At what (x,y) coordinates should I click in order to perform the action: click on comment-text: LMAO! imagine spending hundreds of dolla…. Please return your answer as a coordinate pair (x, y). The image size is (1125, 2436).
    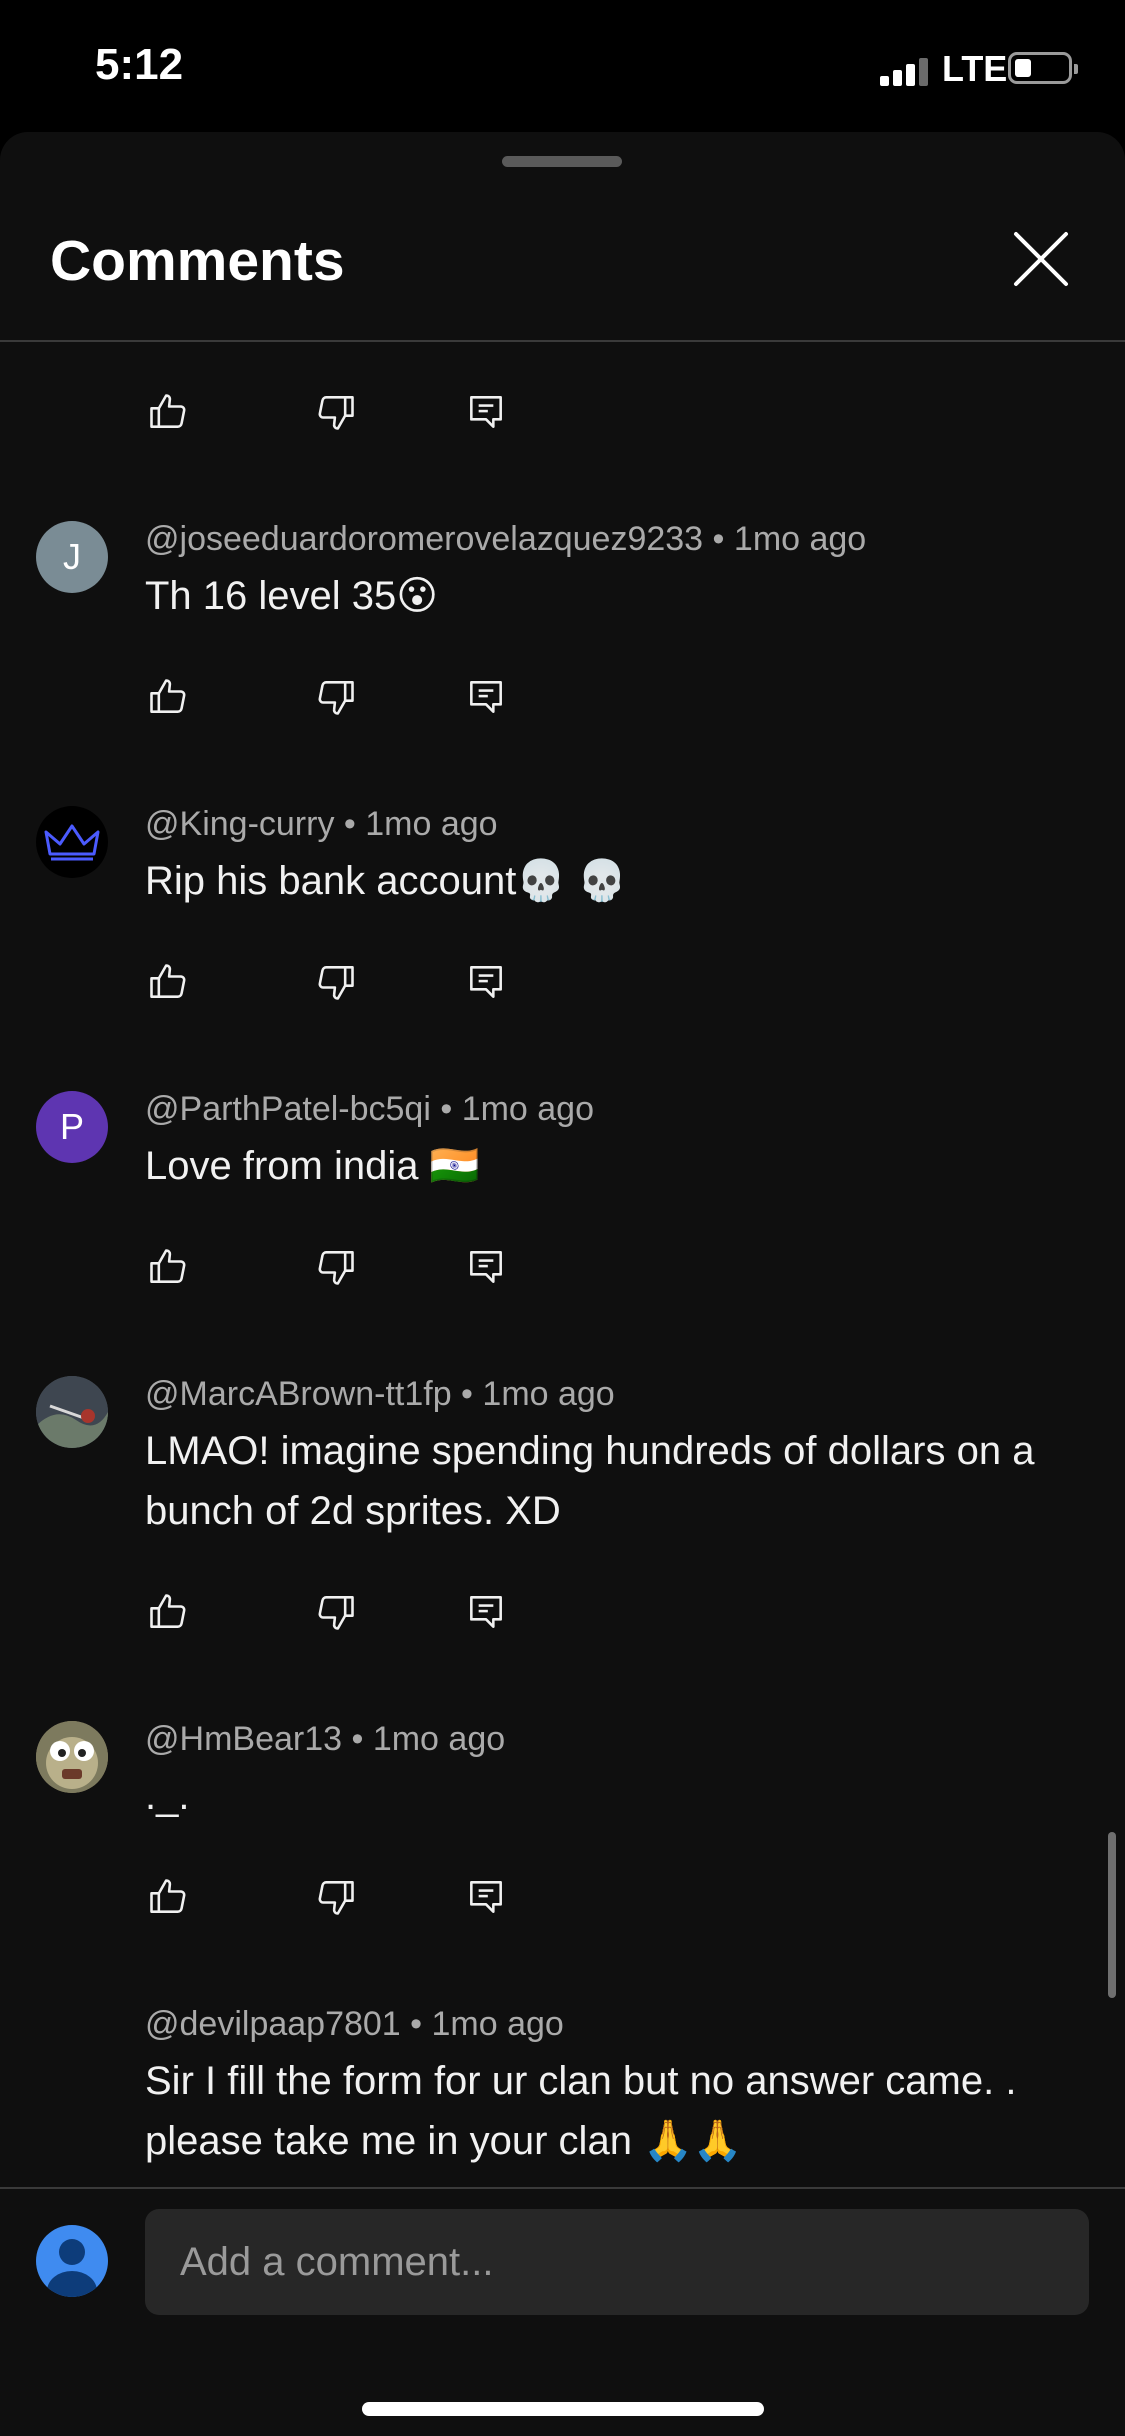
    Looking at the image, I should click on (590, 1481).